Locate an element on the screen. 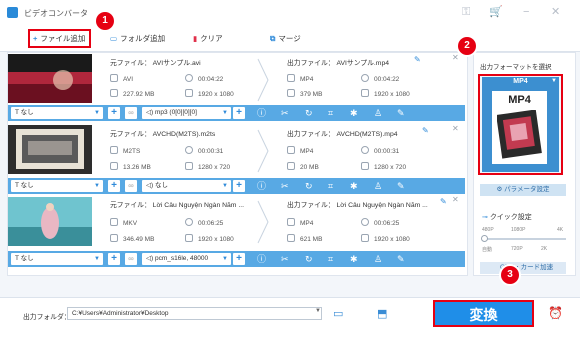 Image resolution: width=580 pixels, height=338 pixels. source-filename: 元ファイル： AVIサンプル.avi is located at coordinates (155, 63).